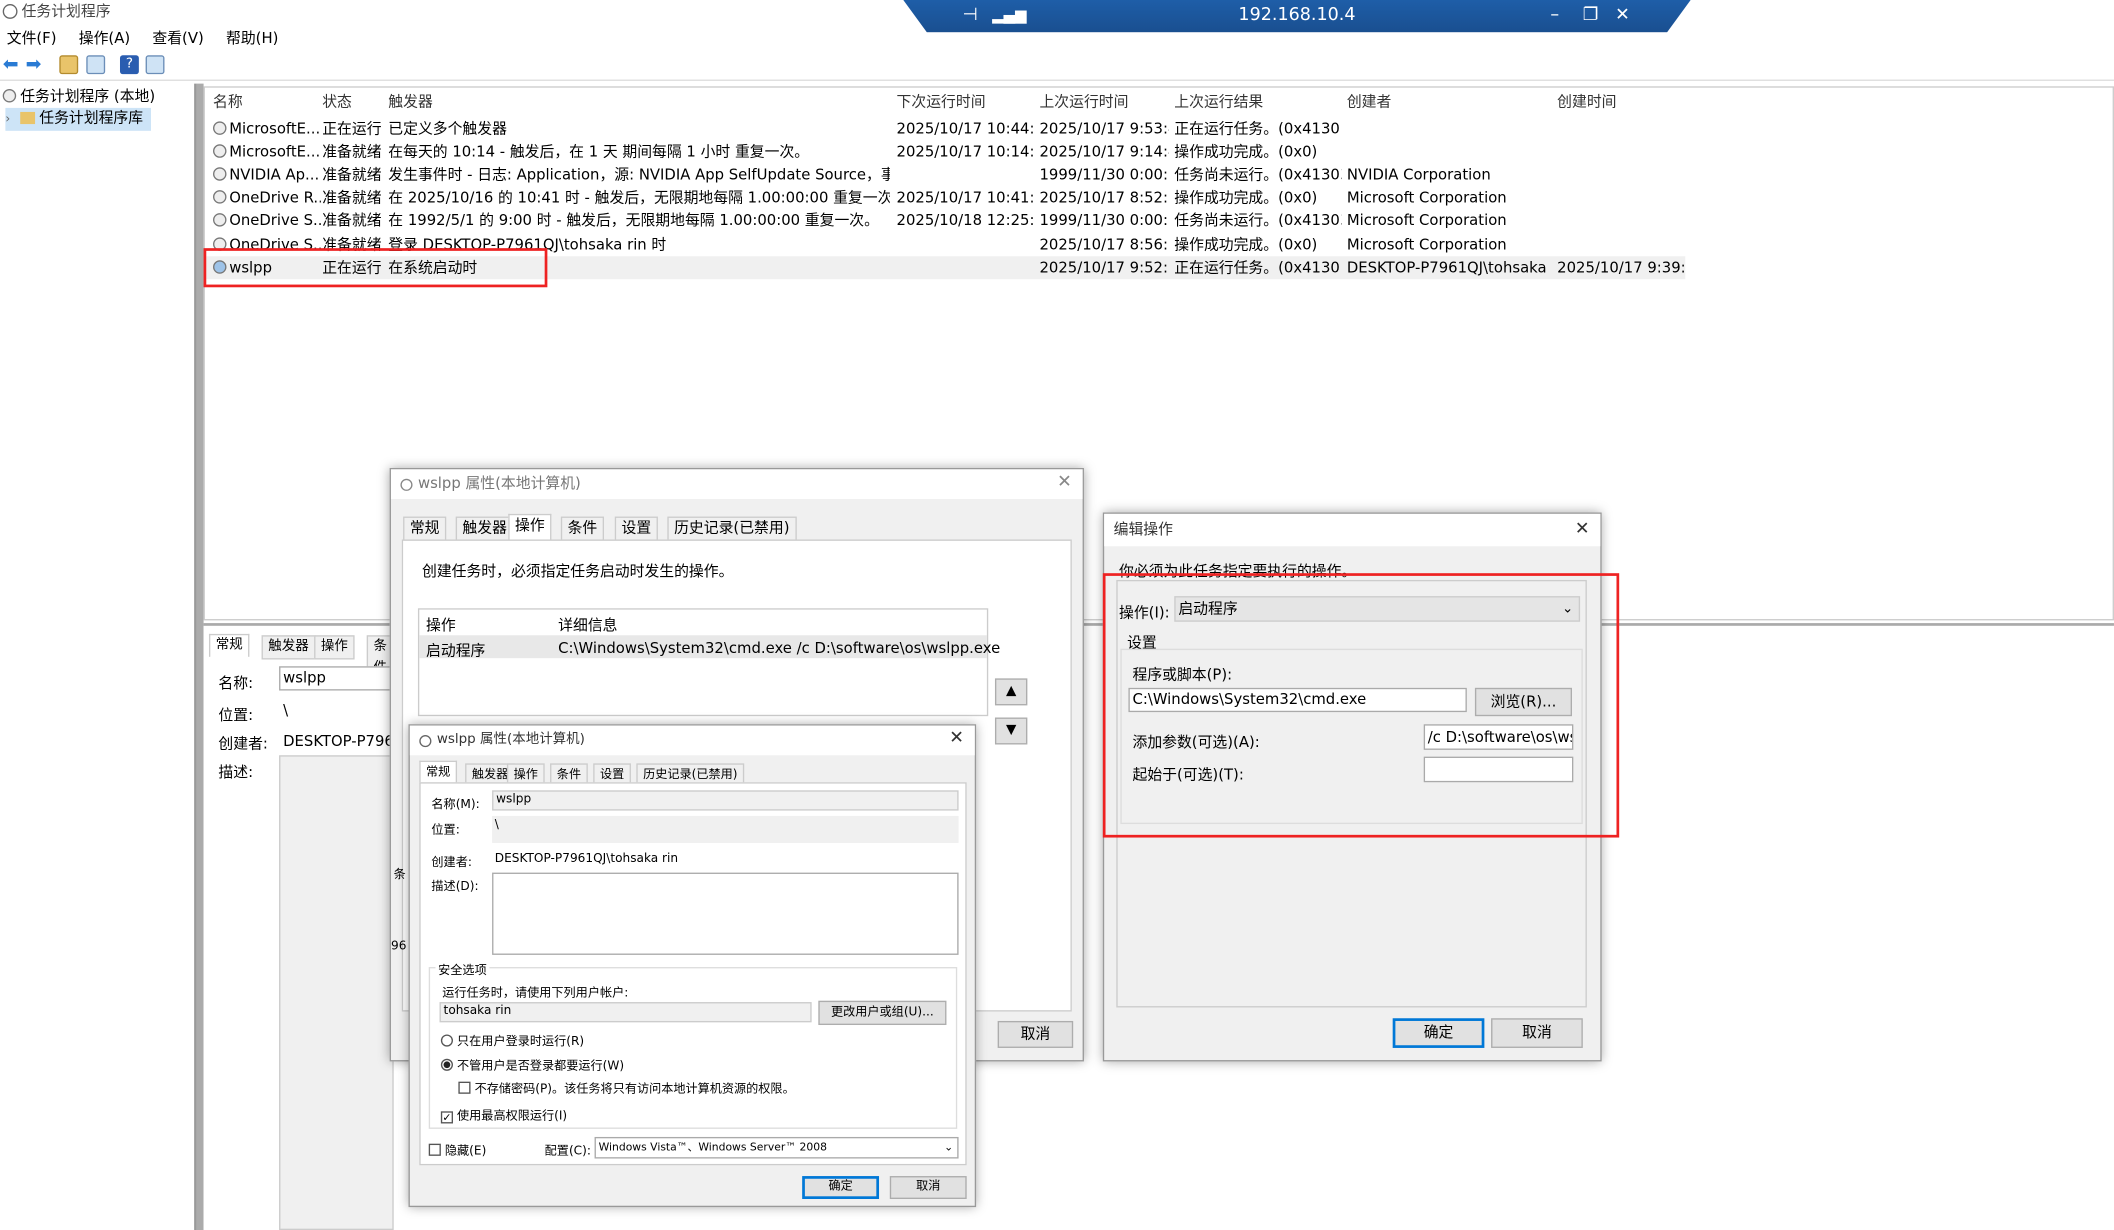 The height and width of the screenshot is (1230, 2114). Describe the element at coordinates (200, 656) in the screenshot. I see `pane-splitter` at that location.